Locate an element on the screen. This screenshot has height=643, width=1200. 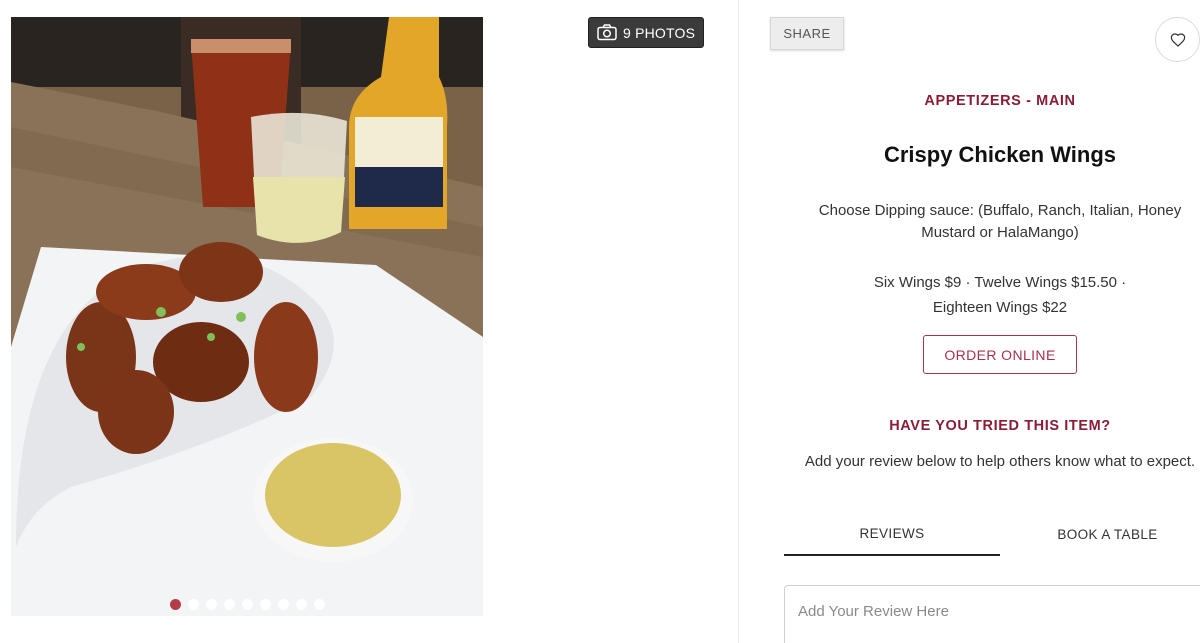
heart-icon is located at coordinates (1177, 39).